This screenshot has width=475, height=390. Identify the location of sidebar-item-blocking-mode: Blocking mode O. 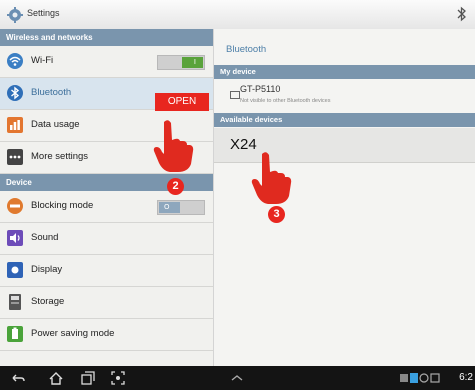
(106, 207).